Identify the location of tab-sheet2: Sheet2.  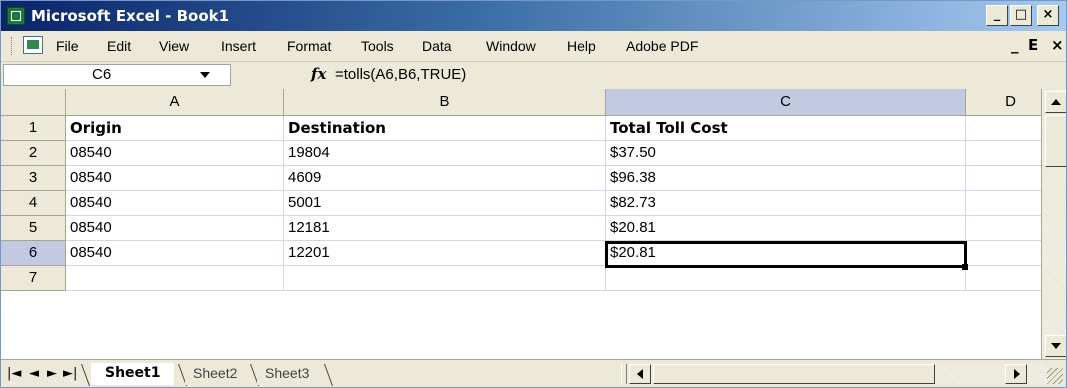
(215, 374).